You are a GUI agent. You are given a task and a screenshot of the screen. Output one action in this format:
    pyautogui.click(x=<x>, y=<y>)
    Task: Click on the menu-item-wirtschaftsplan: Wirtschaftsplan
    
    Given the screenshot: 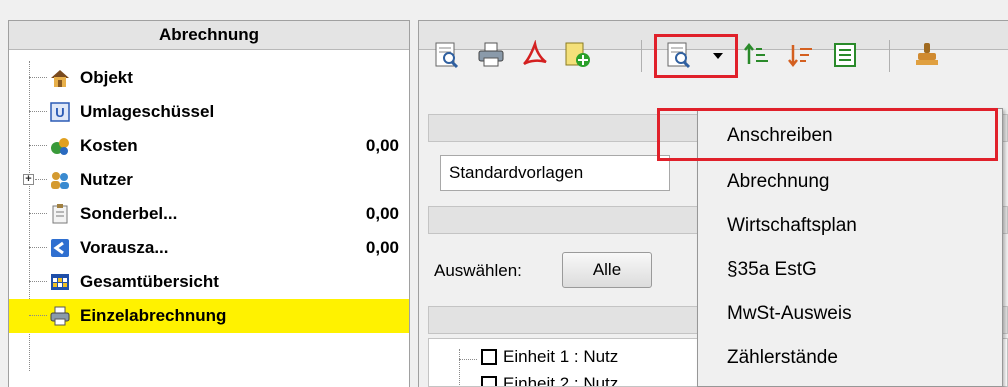 What is the action you would take?
    pyautogui.click(x=850, y=226)
    